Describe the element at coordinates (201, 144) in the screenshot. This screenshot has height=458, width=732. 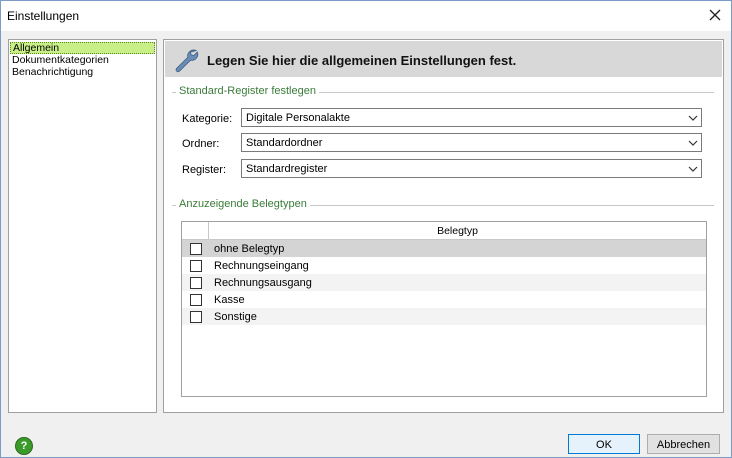
I see `ordner-label: Ordner:` at that location.